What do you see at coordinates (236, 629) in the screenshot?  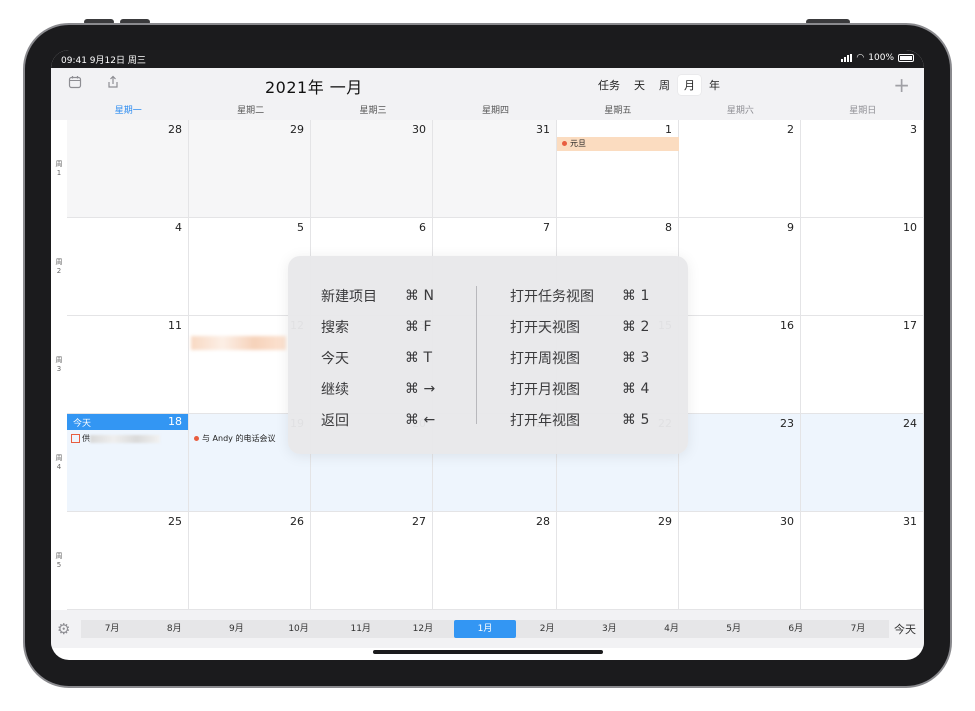 I see `month-item: 9月` at bounding box center [236, 629].